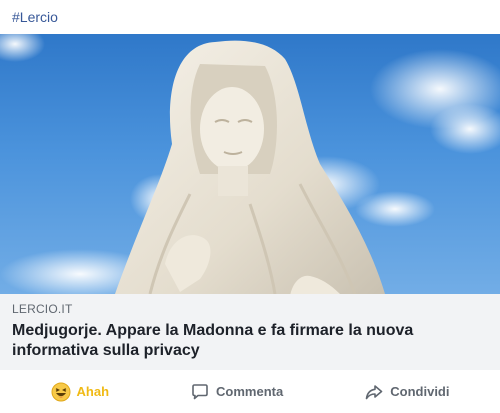 This screenshot has height=413, width=500. I want to click on post-actions-bar: Ahah Commenta Condividi, so click(250, 391).